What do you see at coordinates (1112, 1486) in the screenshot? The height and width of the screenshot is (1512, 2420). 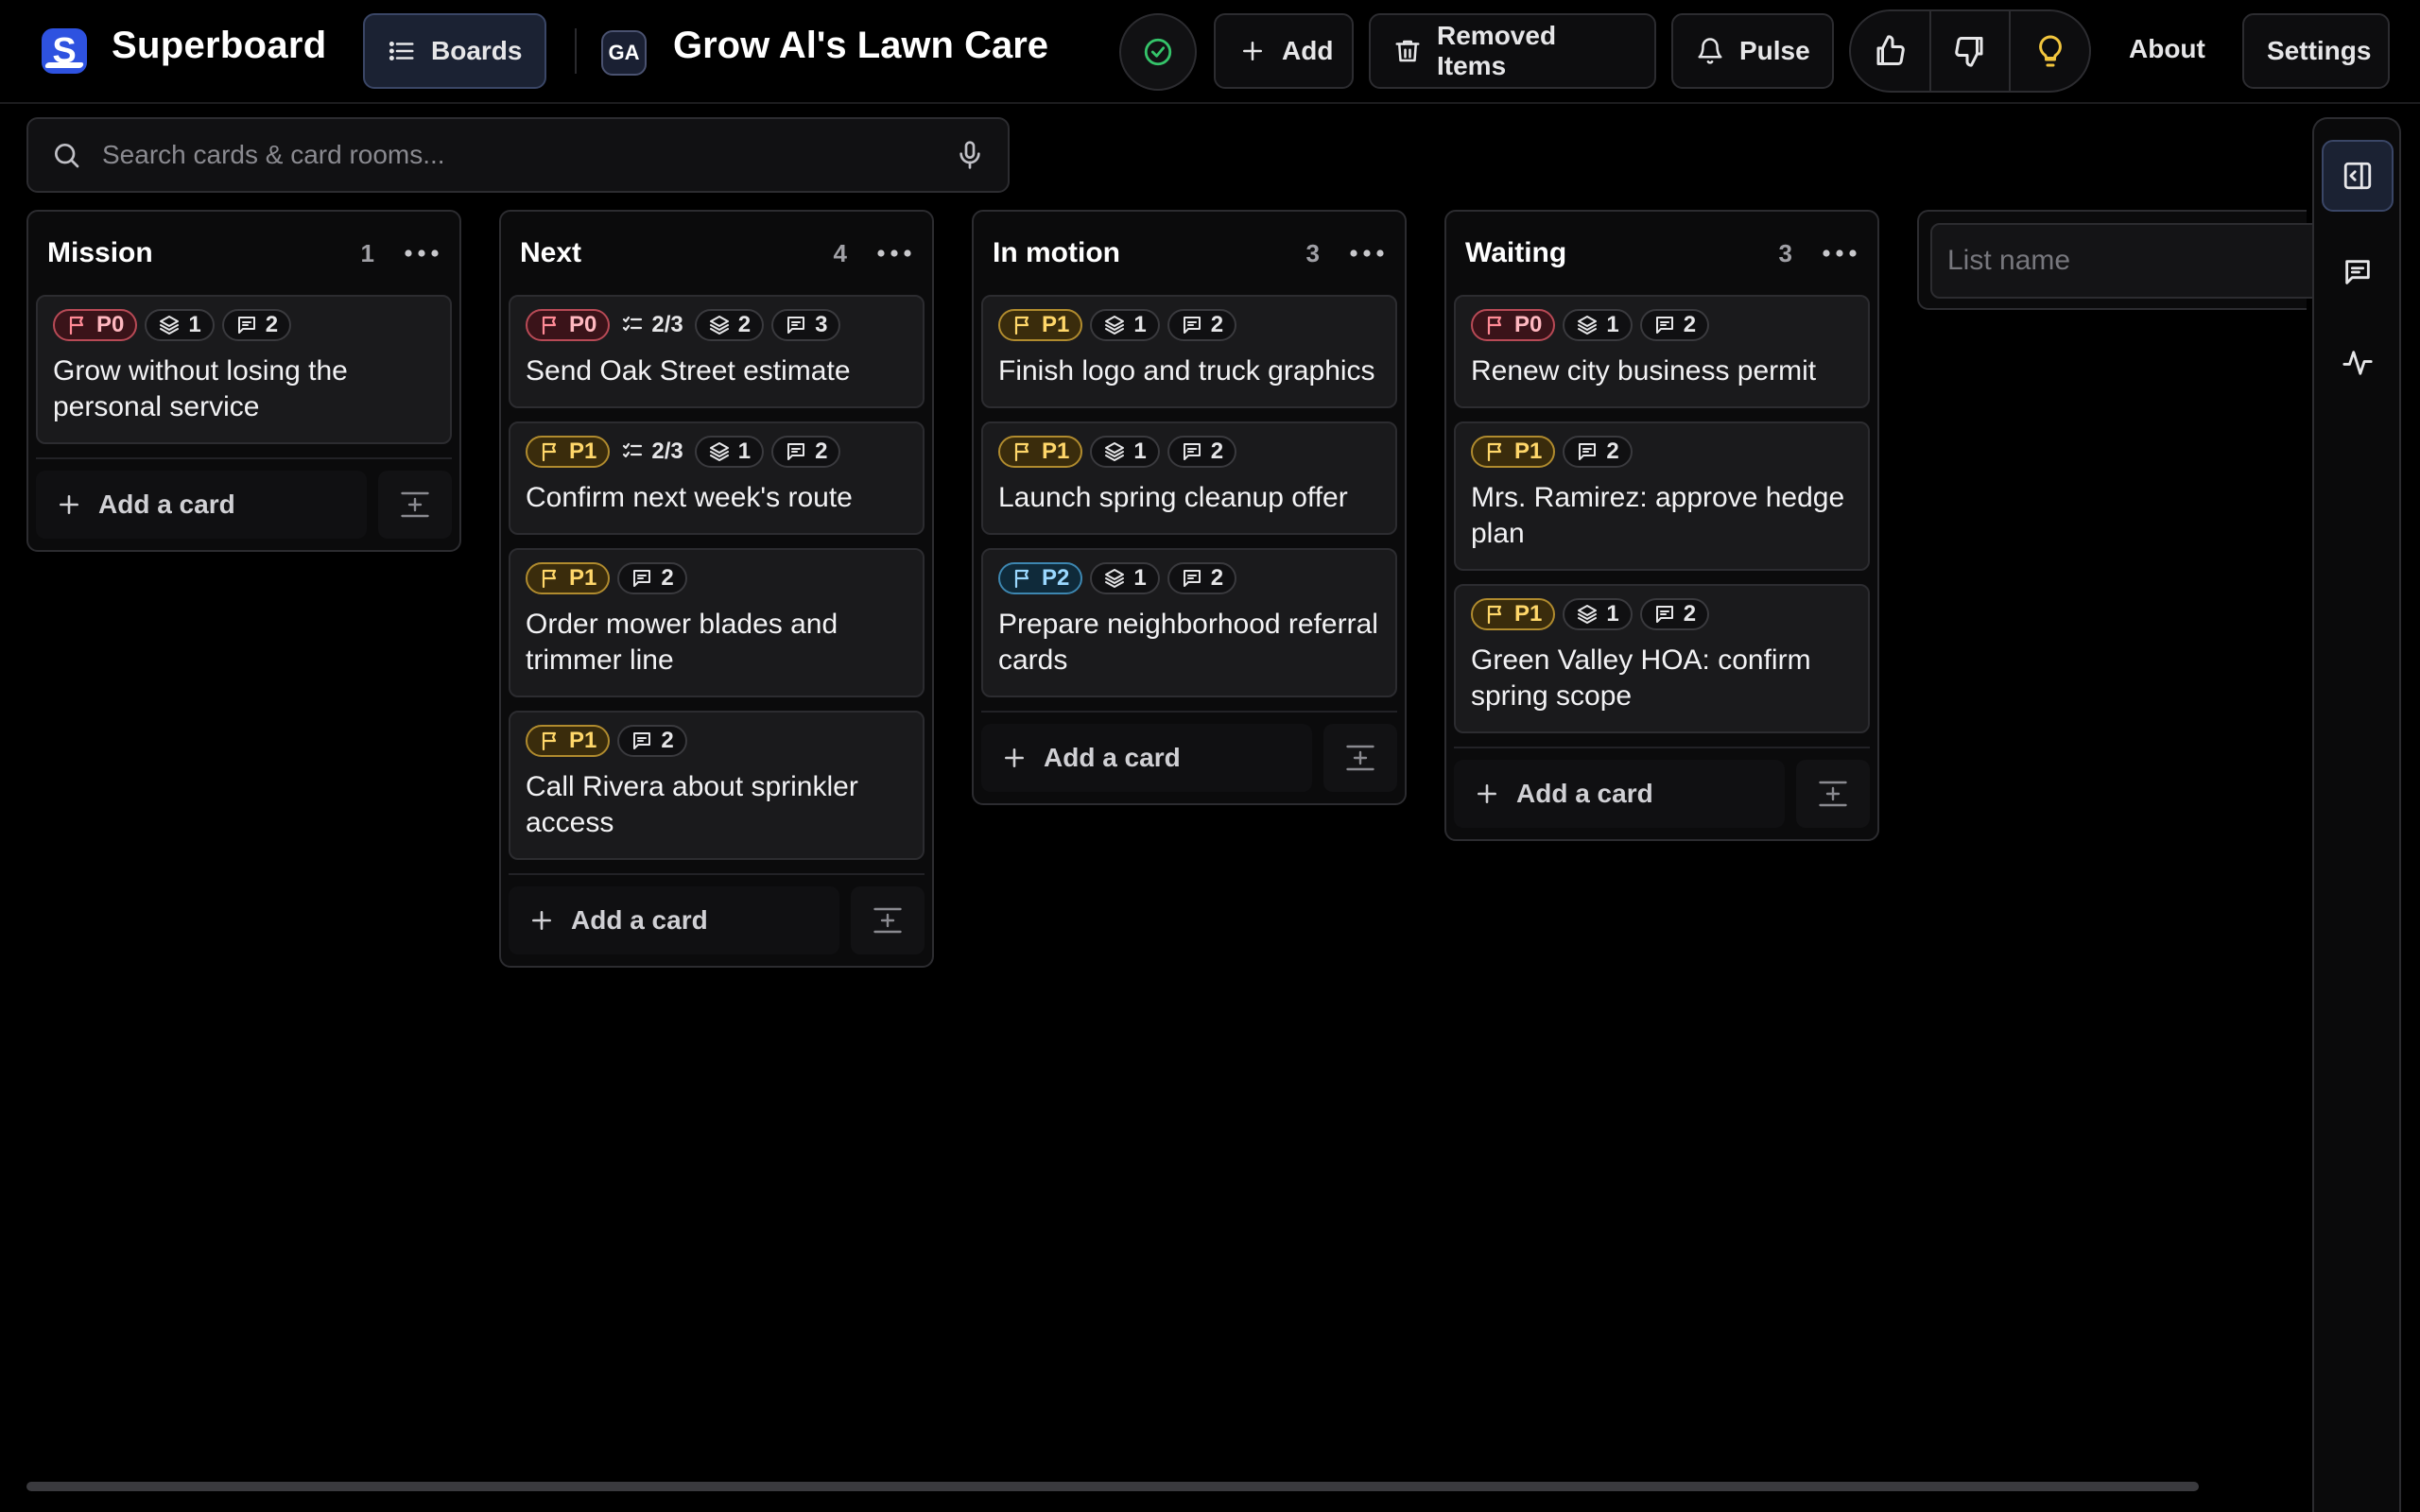 I see `horizontal-scrollbar` at bounding box center [1112, 1486].